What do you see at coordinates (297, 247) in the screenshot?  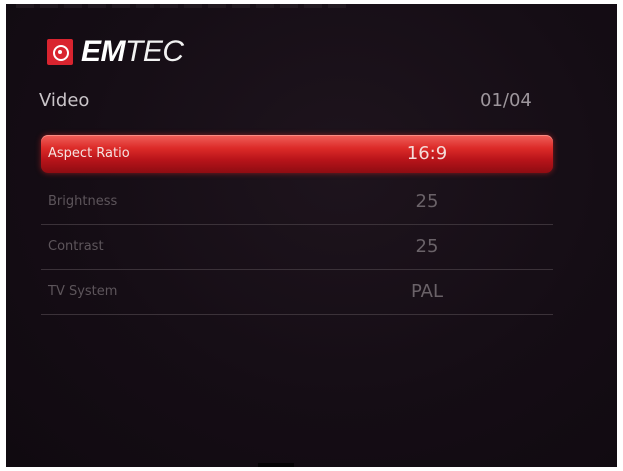 I see `setting-row-contrast: Contrast 25` at bounding box center [297, 247].